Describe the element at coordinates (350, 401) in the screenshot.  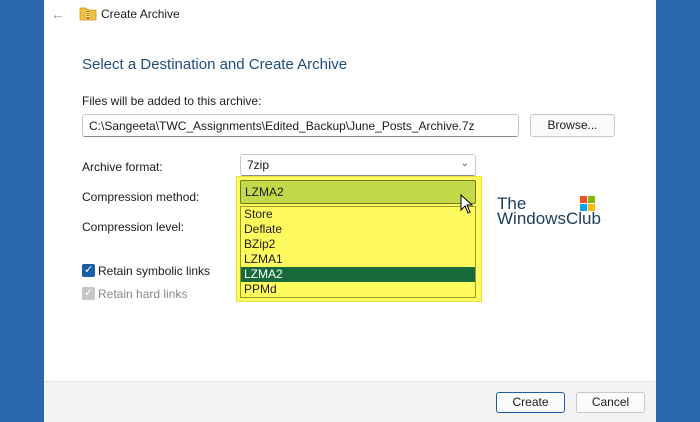
I see `dialog-footer: Create Cancel` at that location.